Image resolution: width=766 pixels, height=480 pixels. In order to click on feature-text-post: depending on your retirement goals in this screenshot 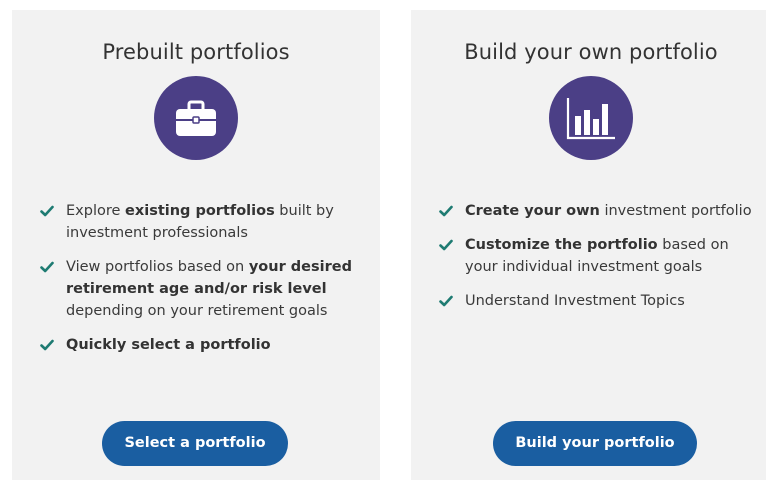, I will do `click(197, 311)`.